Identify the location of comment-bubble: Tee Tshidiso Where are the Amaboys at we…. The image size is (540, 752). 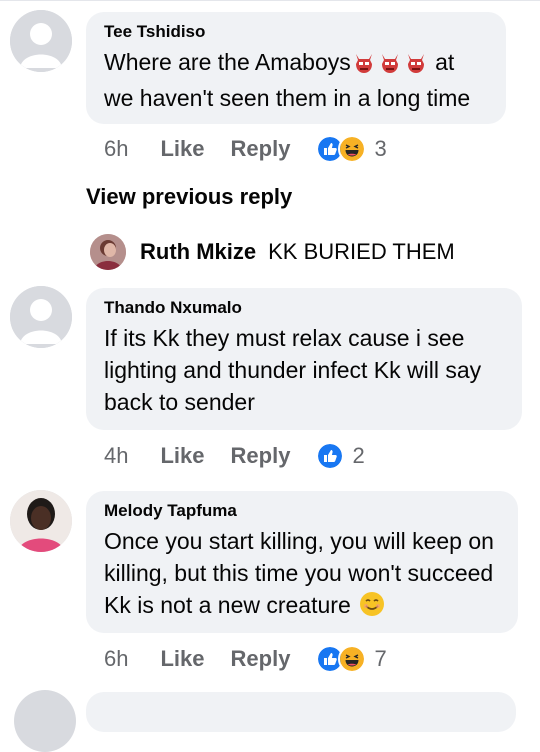
(296, 68).